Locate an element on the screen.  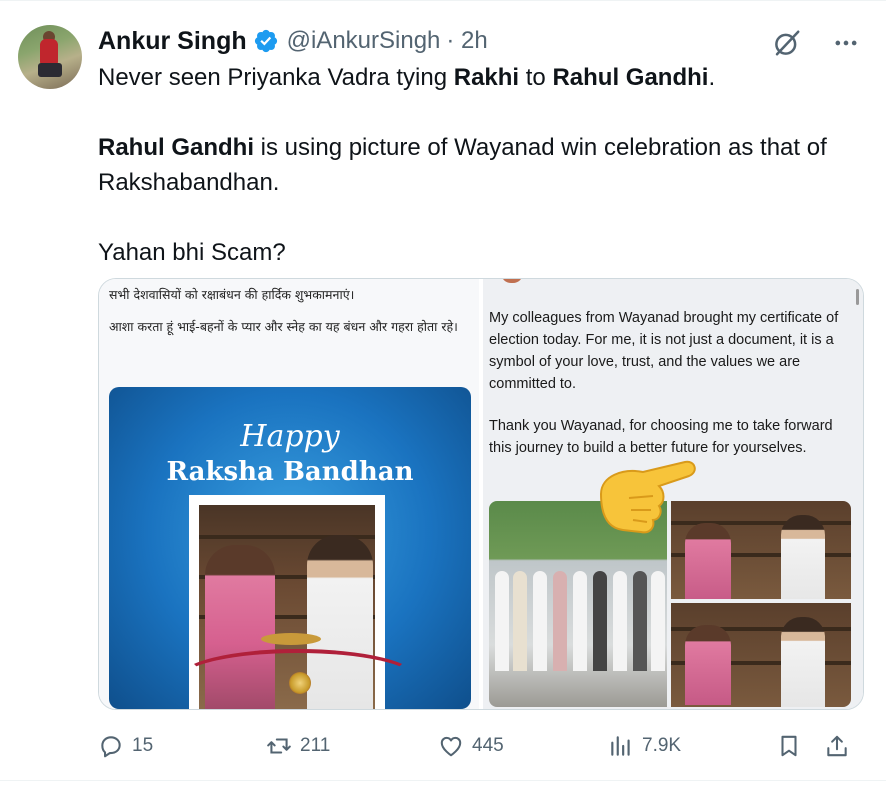
share-button is located at coordinates (839, 746).